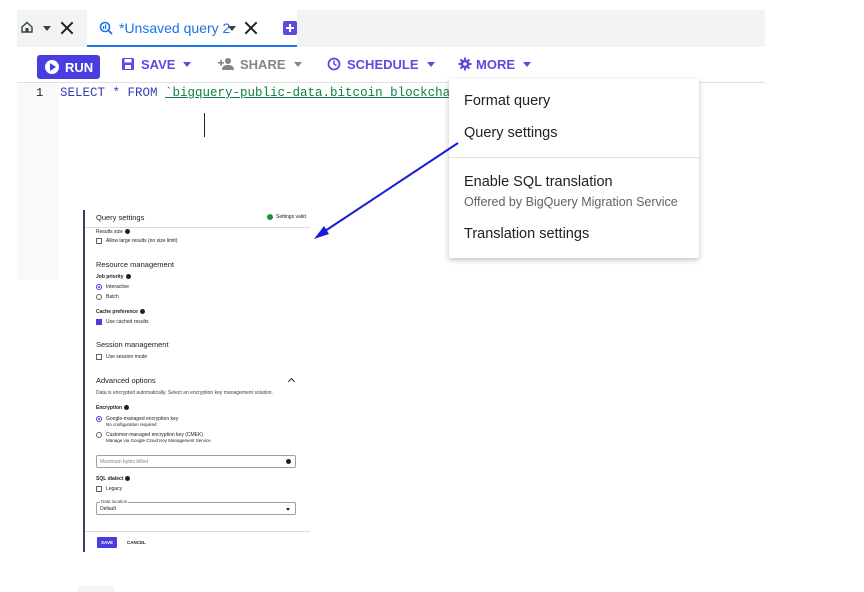 The width and height of the screenshot is (864, 592). What do you see at coordinates (113, 277) in the screenshot?
I see `job-priority-label: Job priority` at bounding box center [113, 277].